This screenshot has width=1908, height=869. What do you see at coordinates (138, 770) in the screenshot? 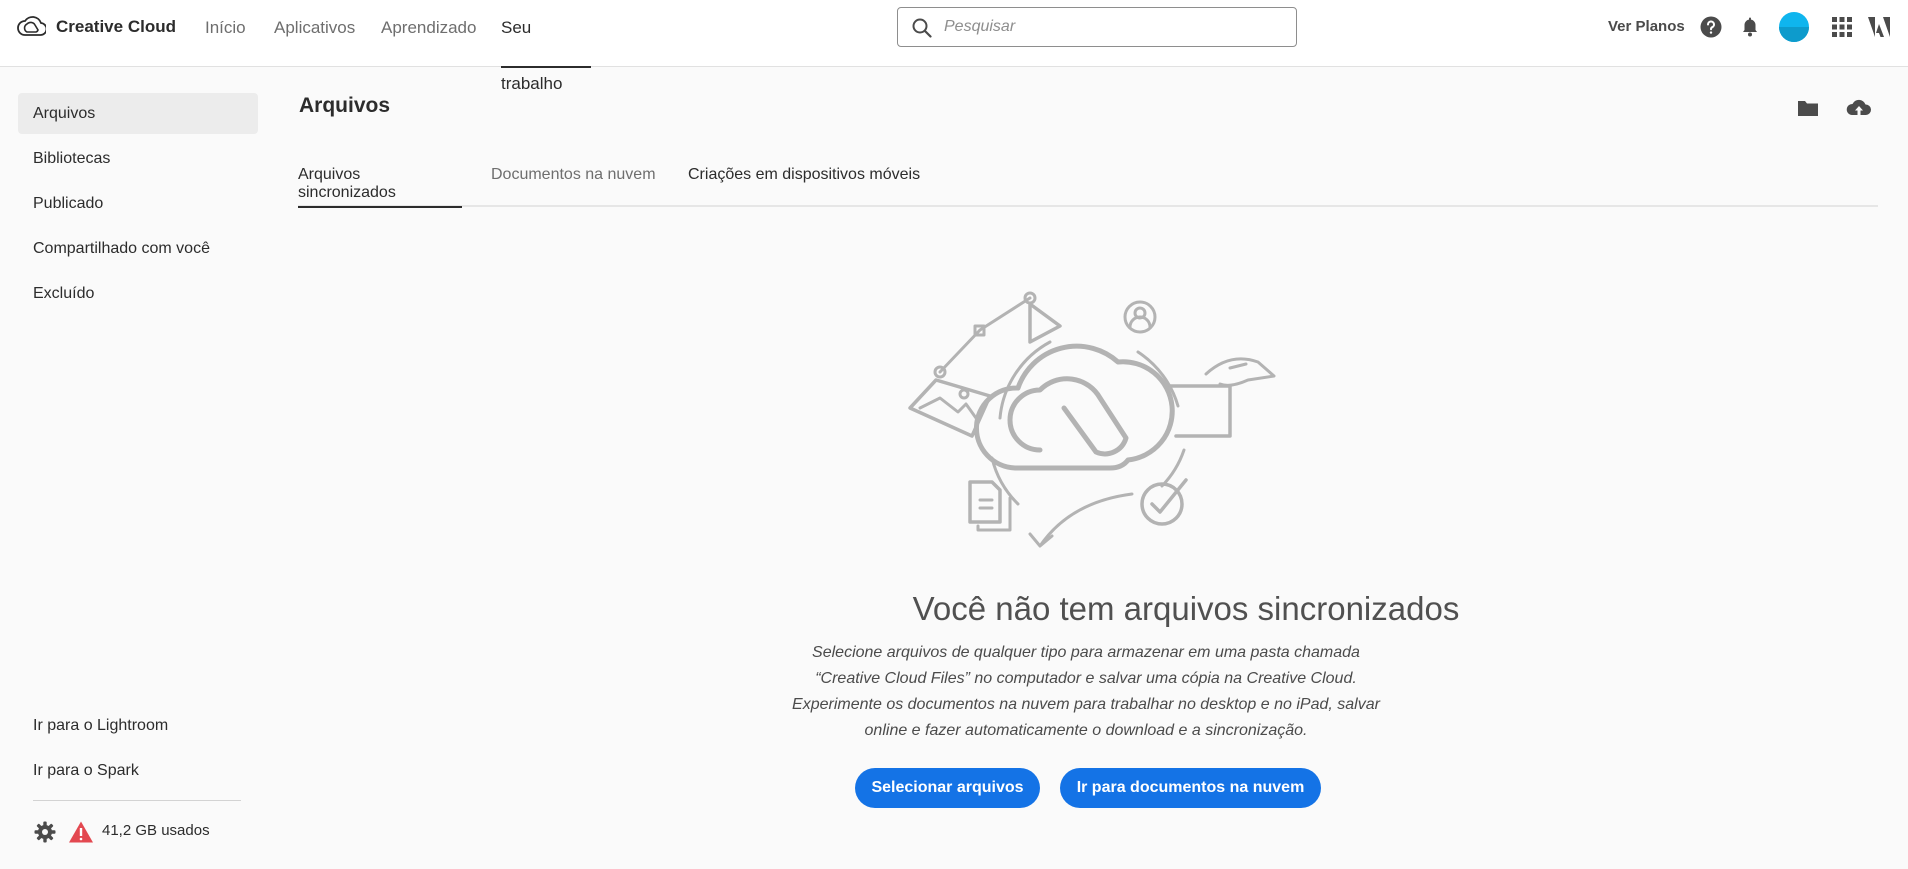
I see `spark-link: Ir para o Spark` at bounding box center [138, 770].